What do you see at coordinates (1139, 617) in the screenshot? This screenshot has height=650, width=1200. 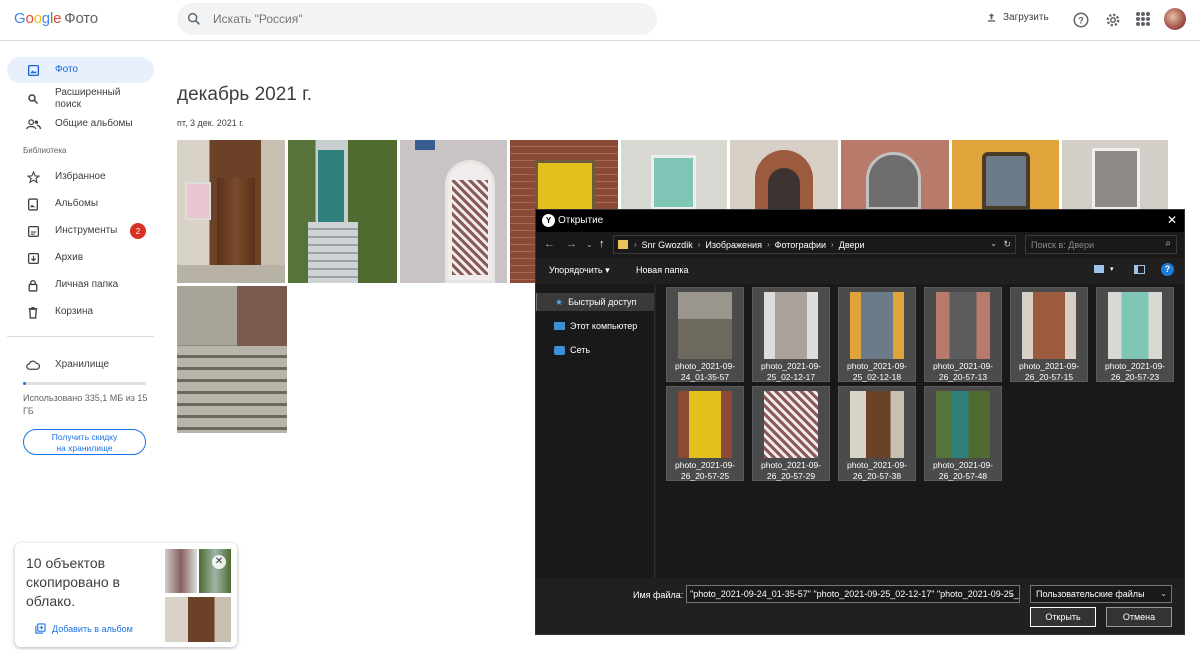 I see `cancel-button: Отмена` at bounding box center [1139, 617].